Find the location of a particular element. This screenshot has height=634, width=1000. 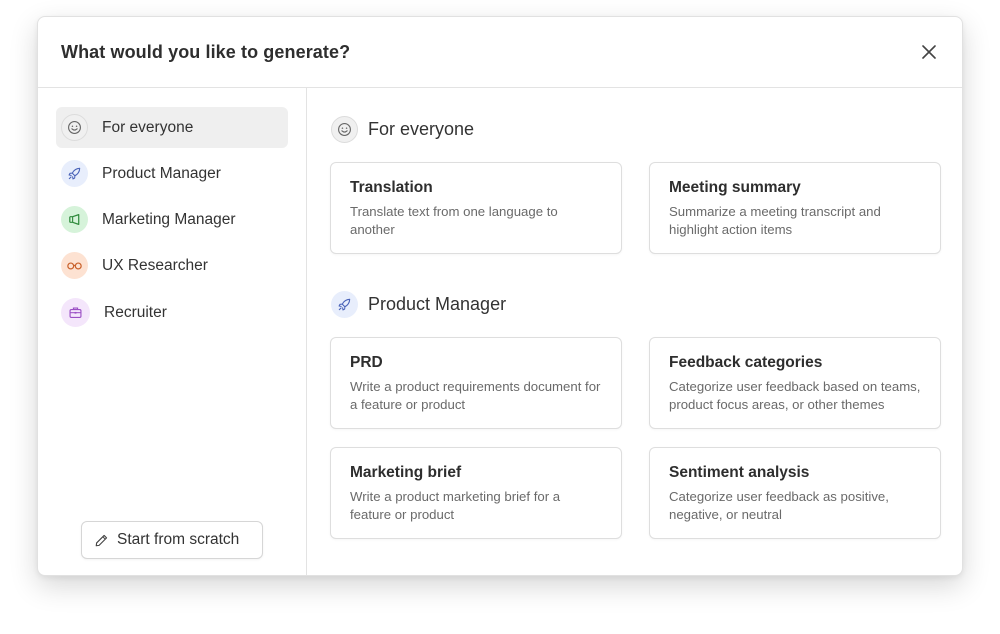

sidebar-item-recruiter: Recruiter is located at coordinates (172, 312).